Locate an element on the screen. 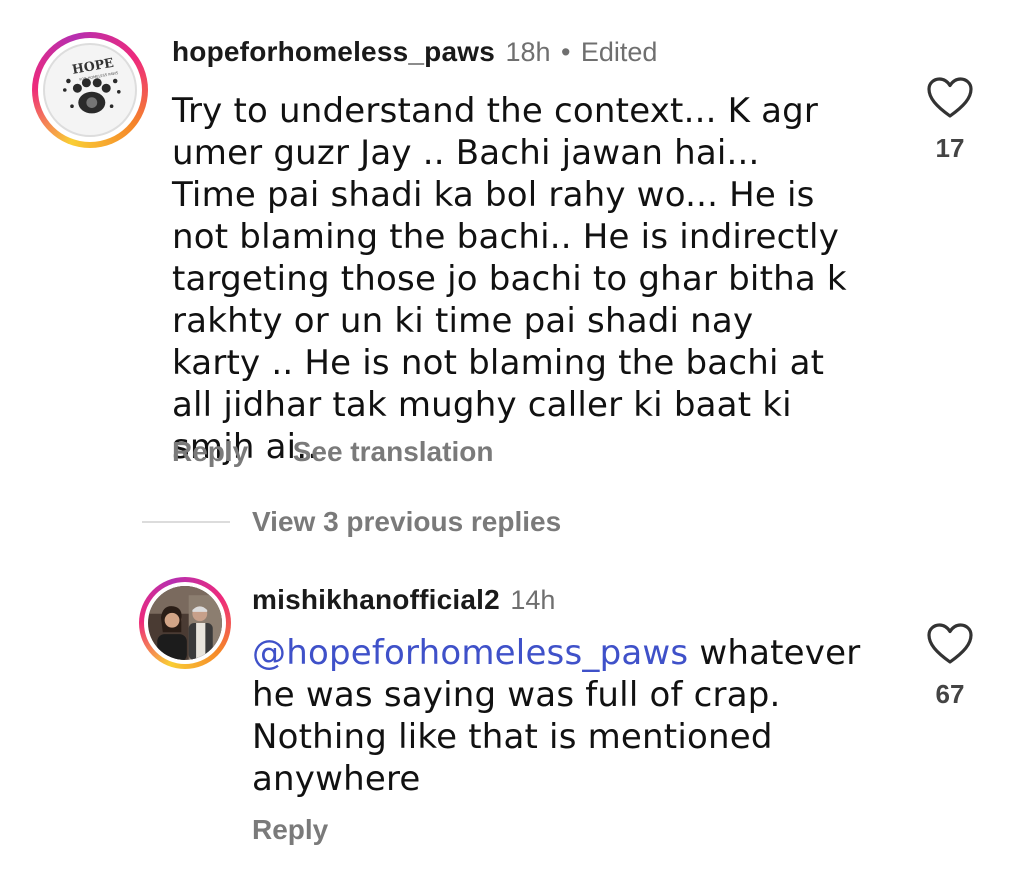 The width and height of the screenshot is (1024, 869). reply-header: mishikhanofficial2 14h is located at coordinates (403, 600).